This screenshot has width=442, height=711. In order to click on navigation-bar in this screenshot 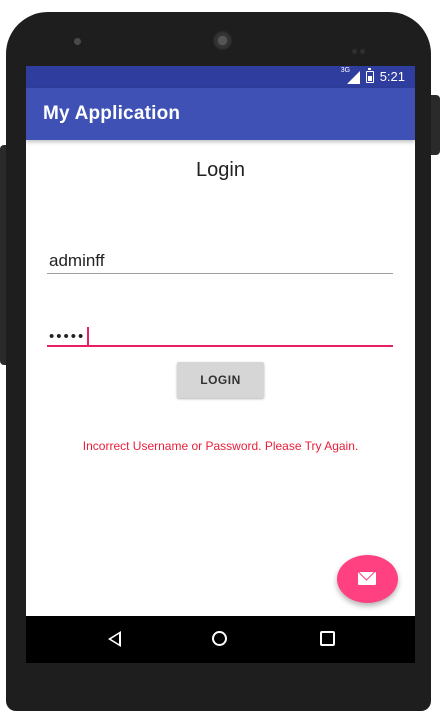, I will do `click(220, 639)`.